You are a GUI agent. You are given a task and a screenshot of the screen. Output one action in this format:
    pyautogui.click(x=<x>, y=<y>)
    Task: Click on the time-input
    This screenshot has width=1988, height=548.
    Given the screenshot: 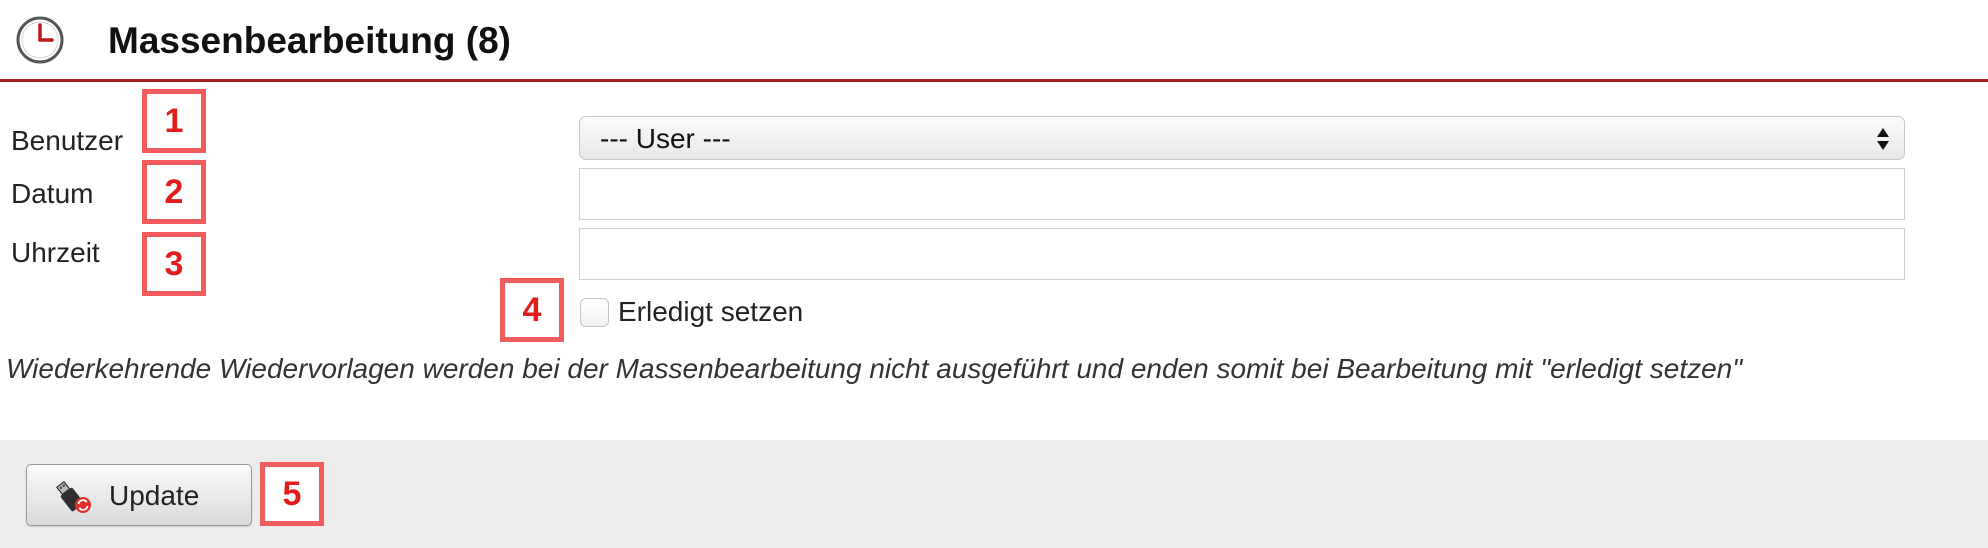 What is the action you would take?
    pyautogui.click(x=1242, y=254)
    